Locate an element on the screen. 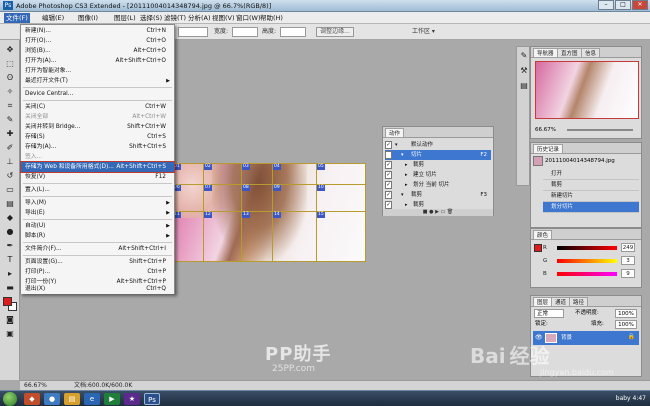  crop-tool-icon: ⌗ is located at coordinates (10, 106).